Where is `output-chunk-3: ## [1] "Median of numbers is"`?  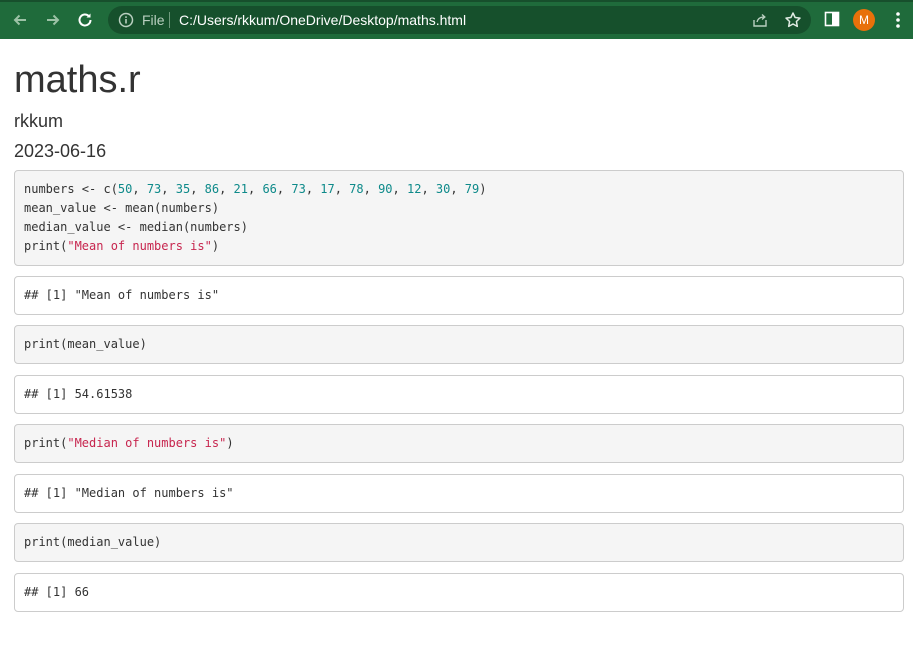 output-chunk-3: ## [1] "Median of numbers is" is located at coordinates (459, 493).